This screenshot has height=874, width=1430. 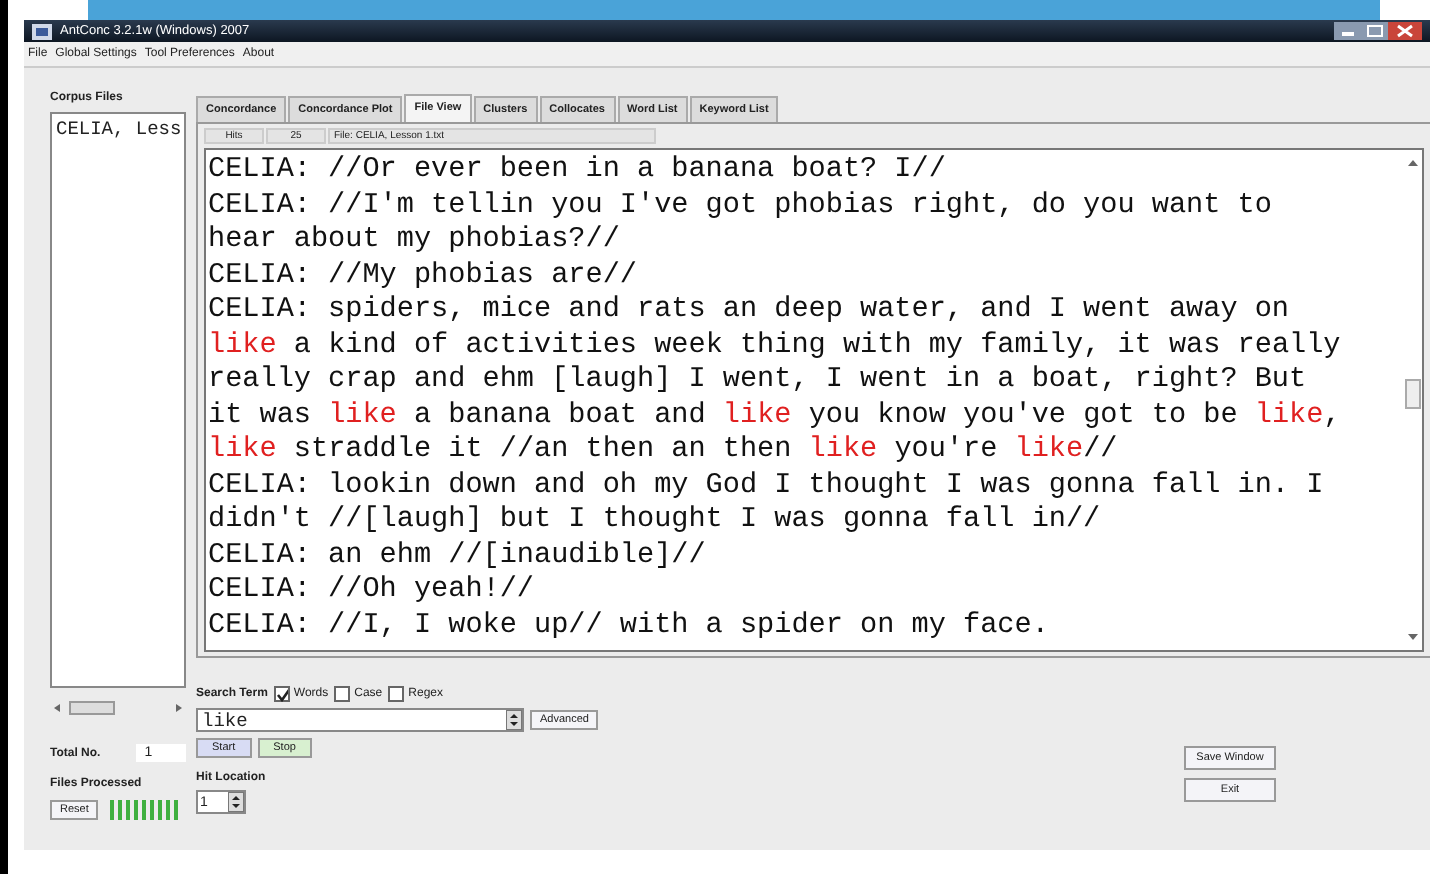 What do you see at coordinates (578, 171) in the screenshot?
I see `text-line: CELIA: //Or ever been in a banana boat? I//` at bounding box center [578, 171].